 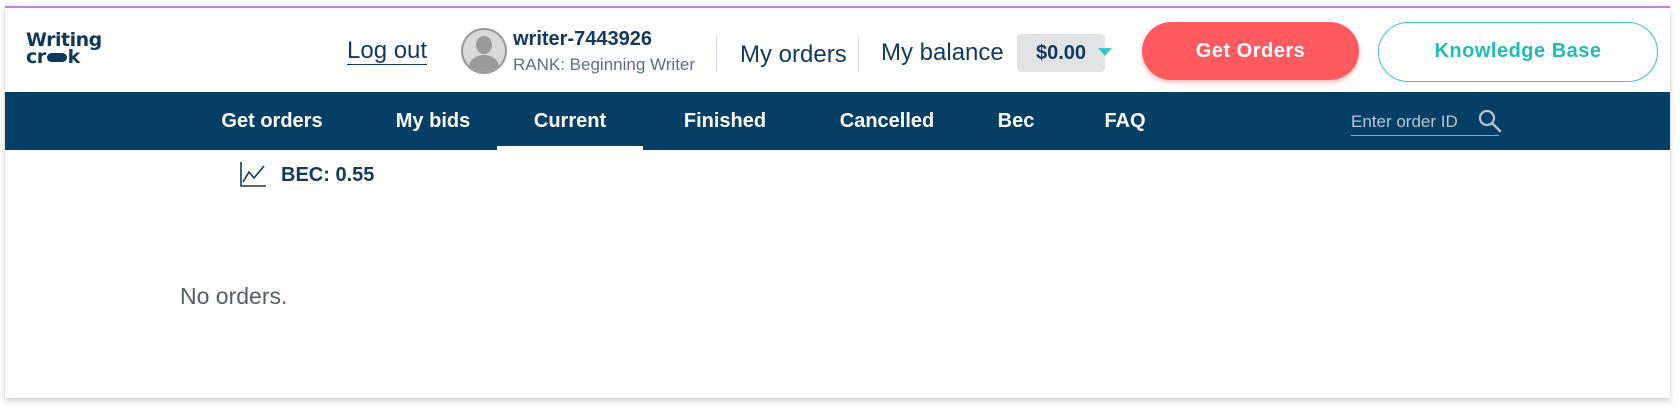 What do you see at coordinates (36, 57) in the screenshot?
I see `logo-line-2a: cr` at bounding box center [36, 57].